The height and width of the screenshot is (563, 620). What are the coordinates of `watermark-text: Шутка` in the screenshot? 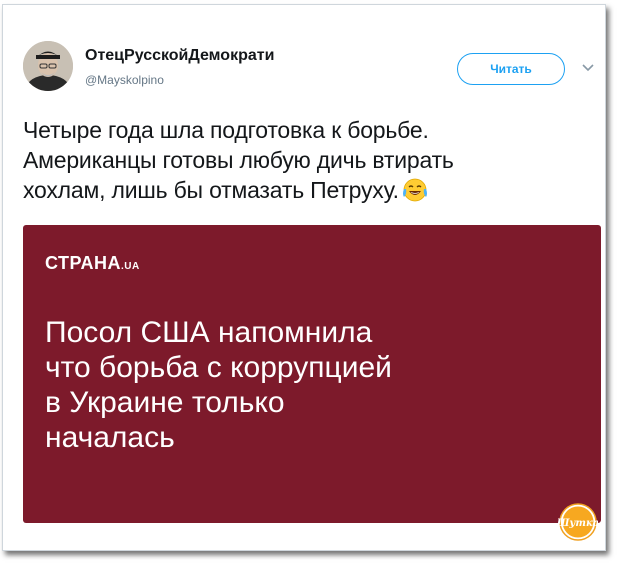 It's located at (578, 523).